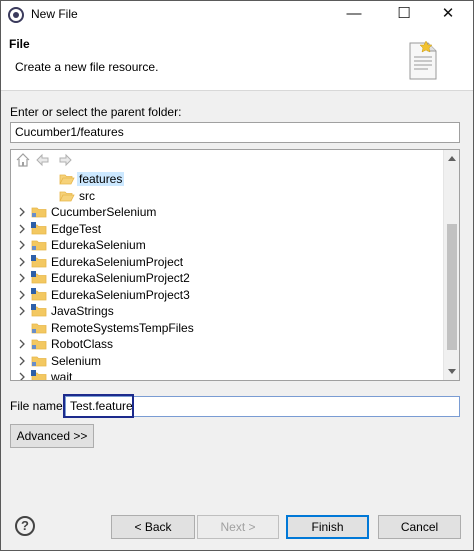 The height and width of the screenshot is (551, 474). I want to click on tree-item-label: features, so click(101, 179).